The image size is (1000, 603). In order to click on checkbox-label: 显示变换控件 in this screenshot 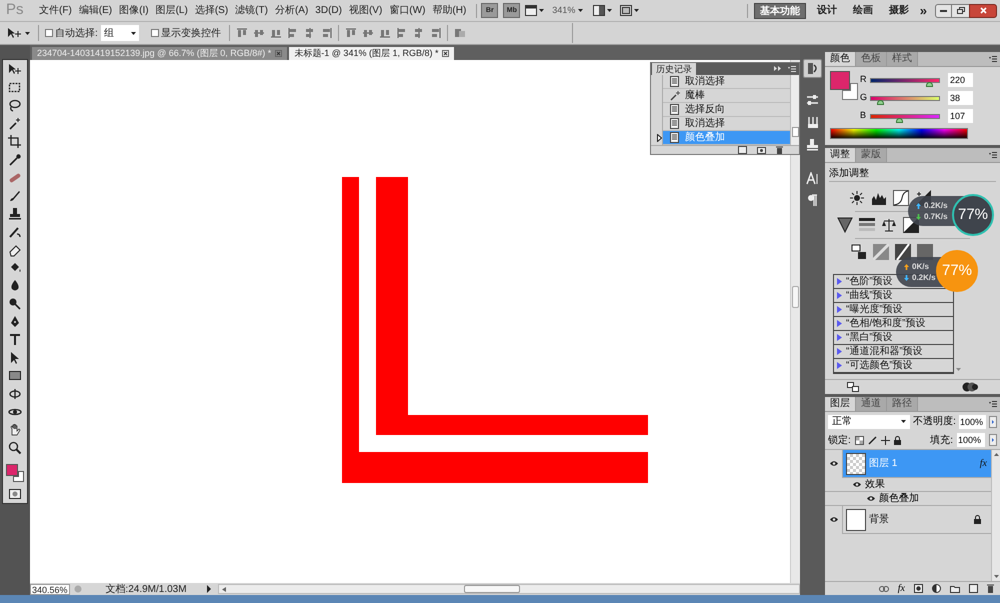, I will do `click(190, 33)`.